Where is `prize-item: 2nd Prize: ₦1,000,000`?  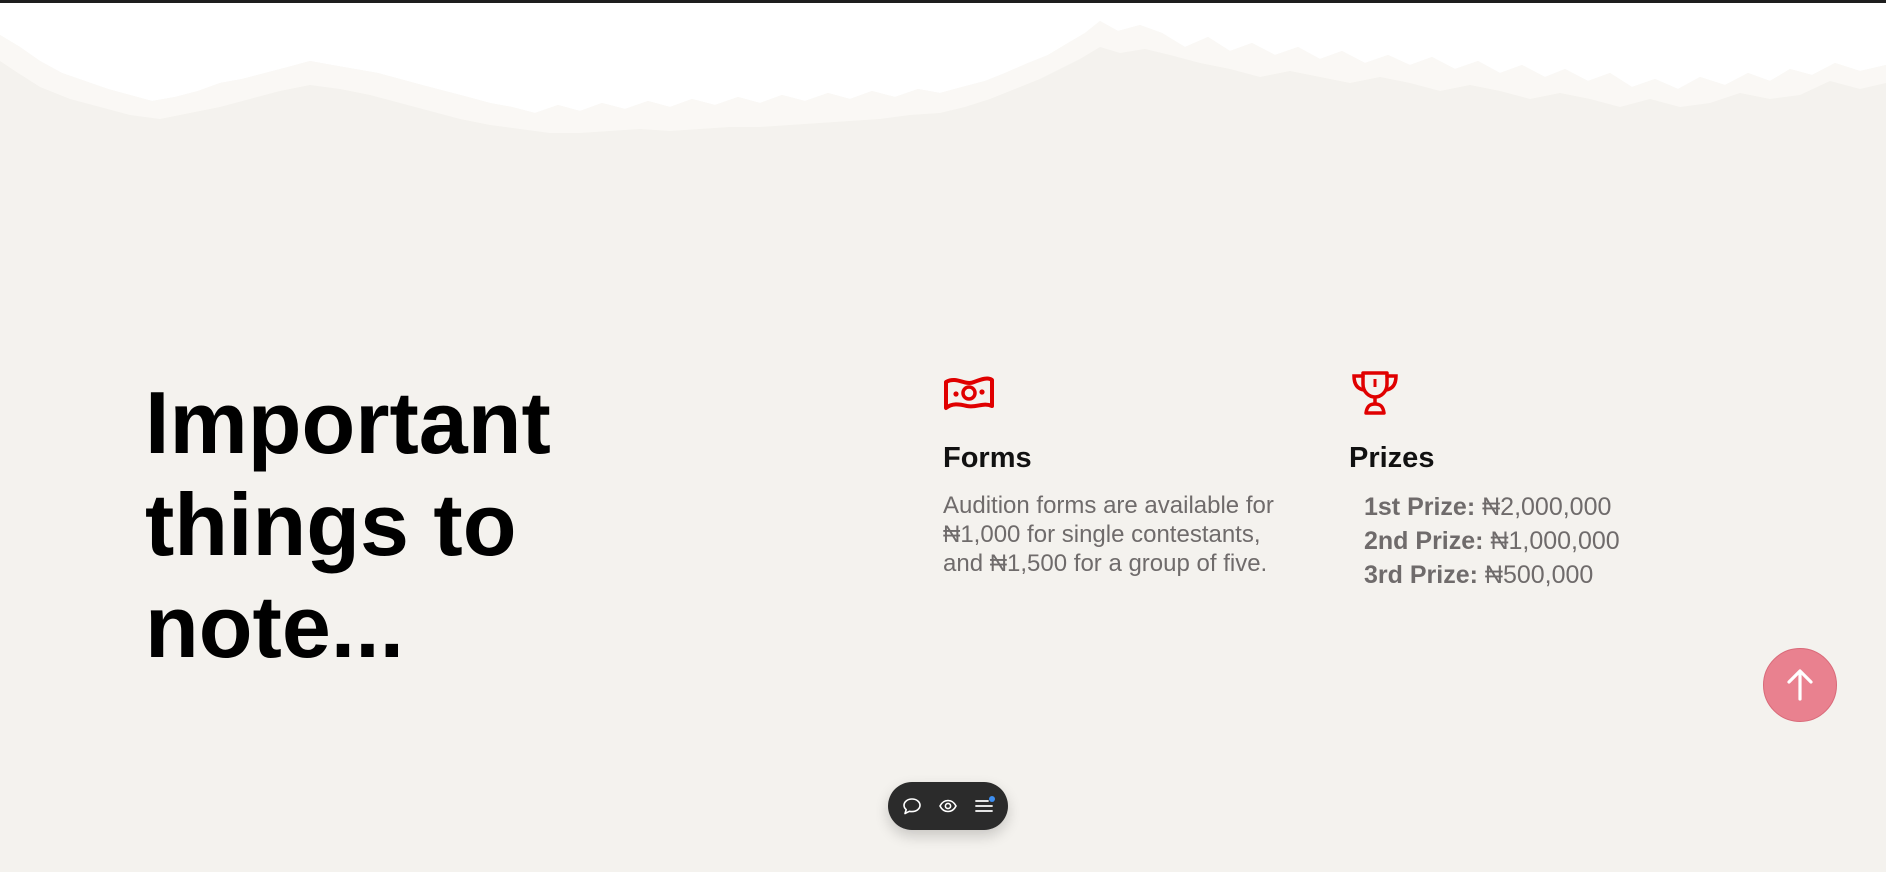
prize-item: 2nd Prize: ₦1,000,000 is located at coordinates (1492, 541).